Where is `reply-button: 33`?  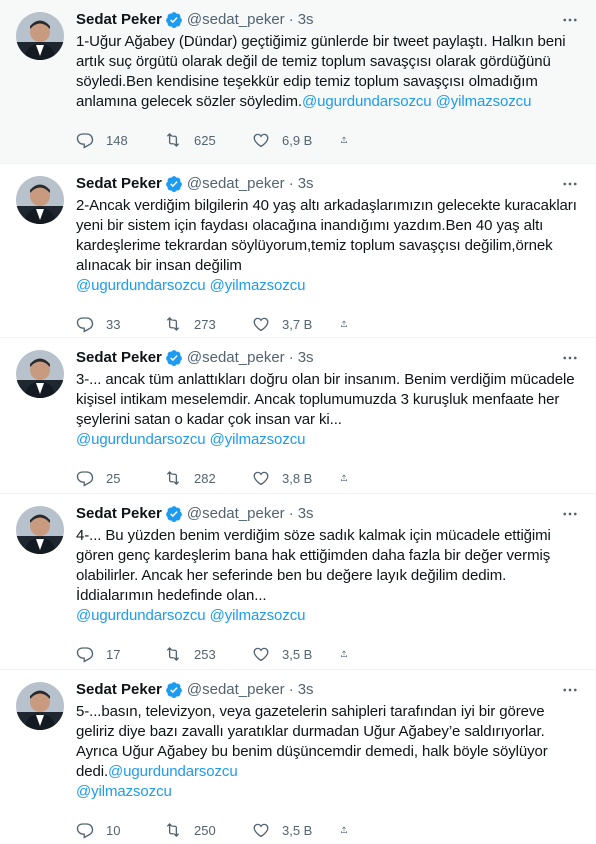 reply-button: 33 is located at coordinates (120, 324).